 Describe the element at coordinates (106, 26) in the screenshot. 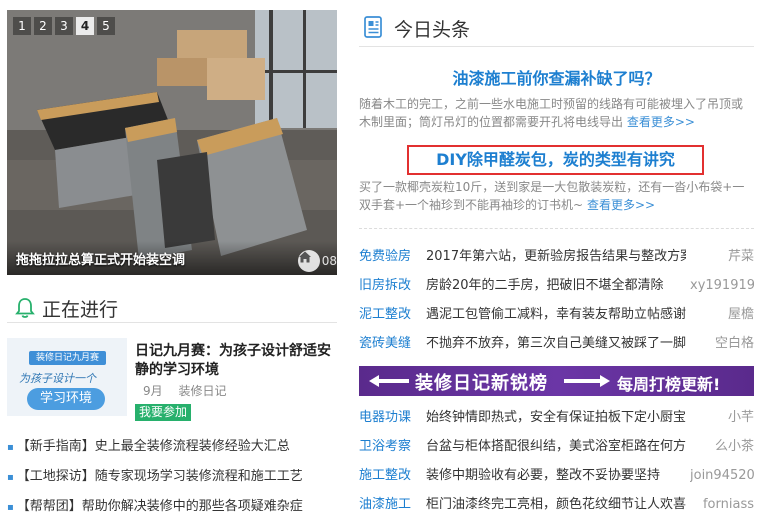

I see `slider-dot: 5` at that location.